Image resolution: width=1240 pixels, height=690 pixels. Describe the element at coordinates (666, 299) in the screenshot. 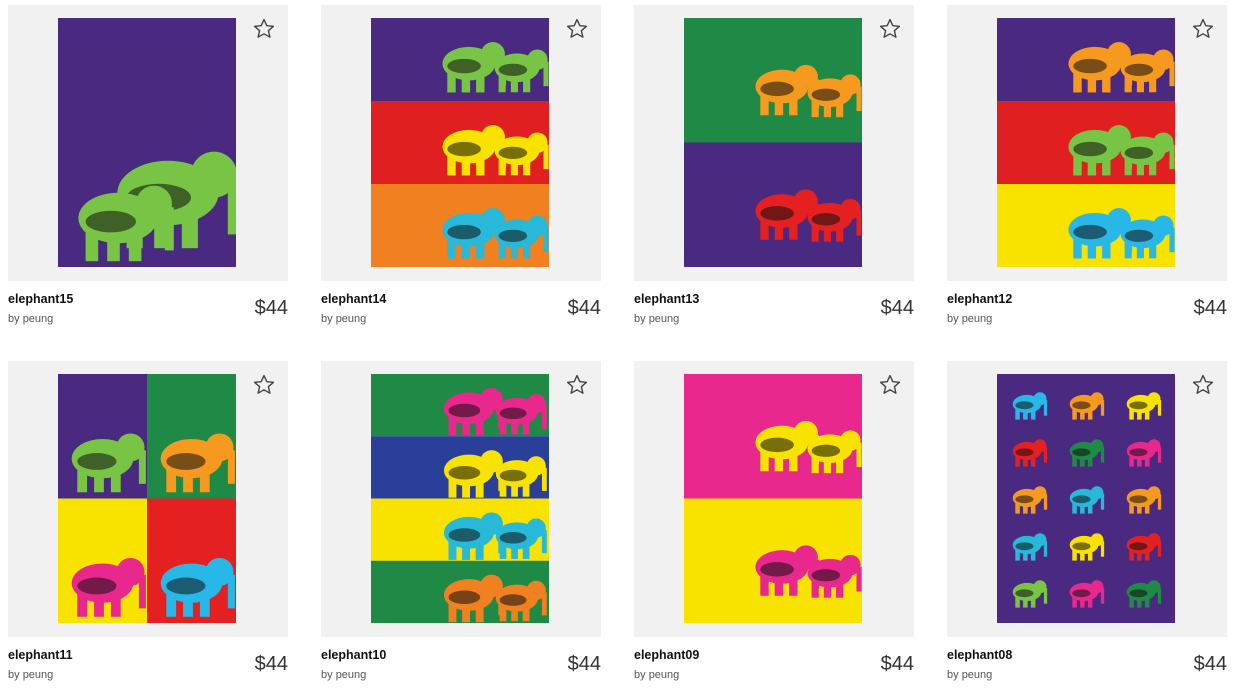

I see `product-title: elephant13` at that location.